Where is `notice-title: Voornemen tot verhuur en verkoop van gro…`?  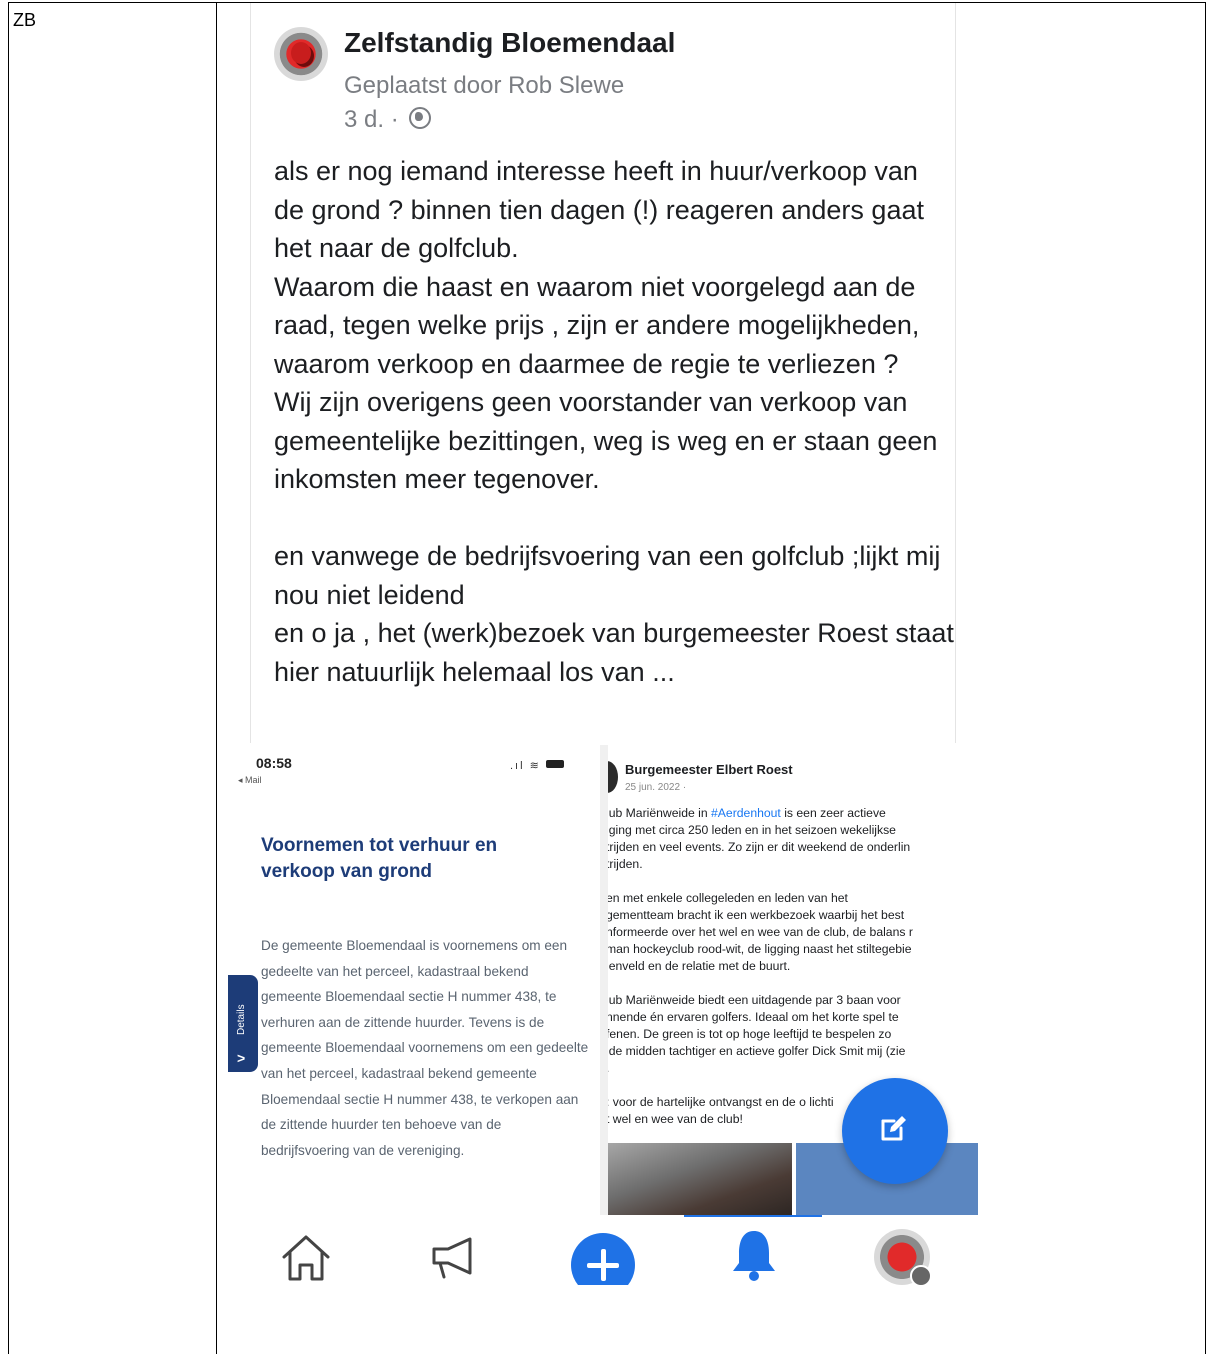
notice-title: Voornemen tot verhuur en verkoop van gro… is located at coordinates (379, 858).